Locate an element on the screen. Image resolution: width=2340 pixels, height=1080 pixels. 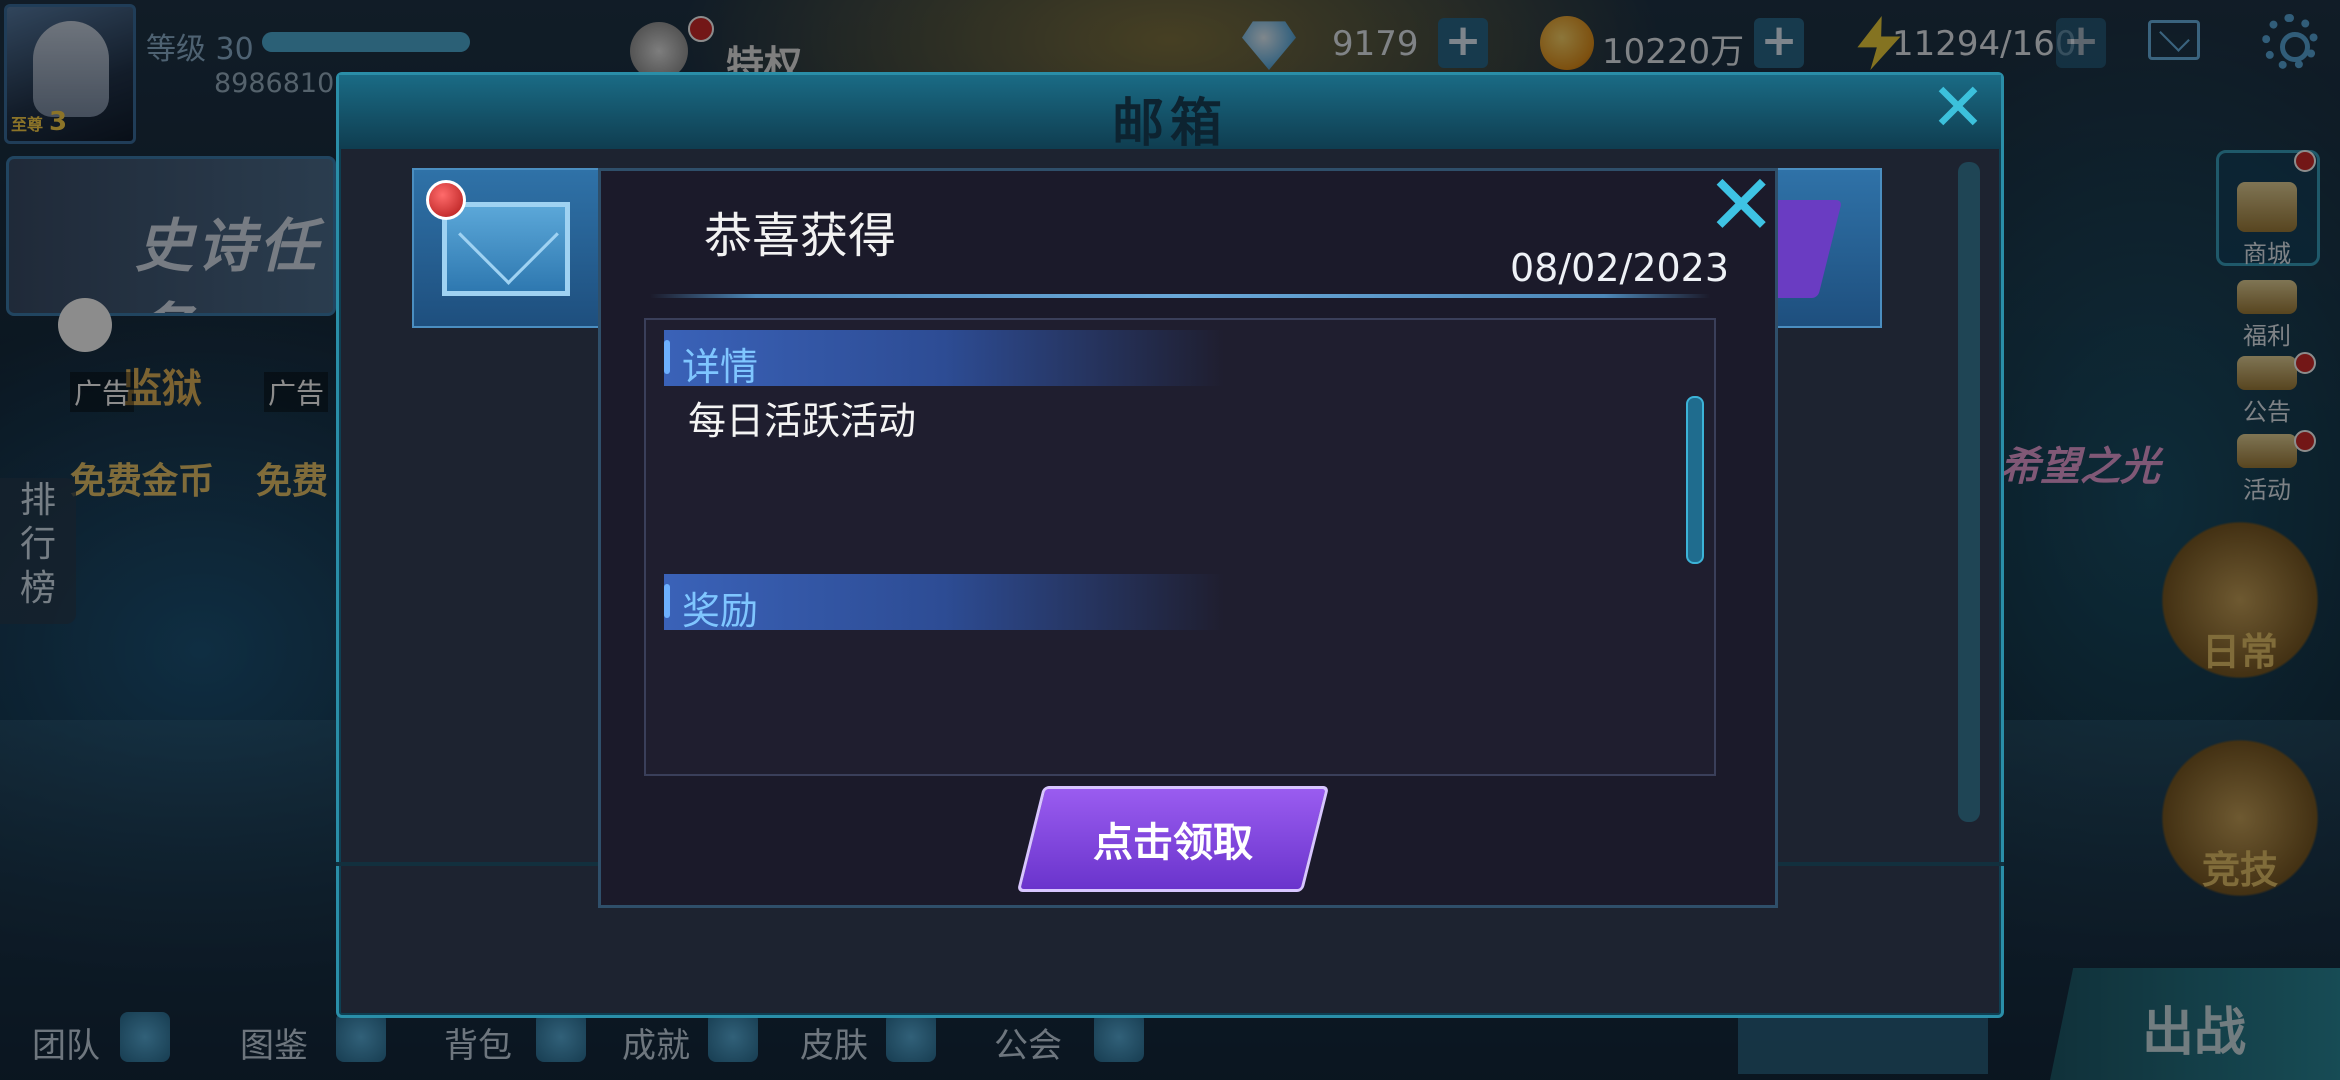
title-divider is located at coordinates (1180, 296).